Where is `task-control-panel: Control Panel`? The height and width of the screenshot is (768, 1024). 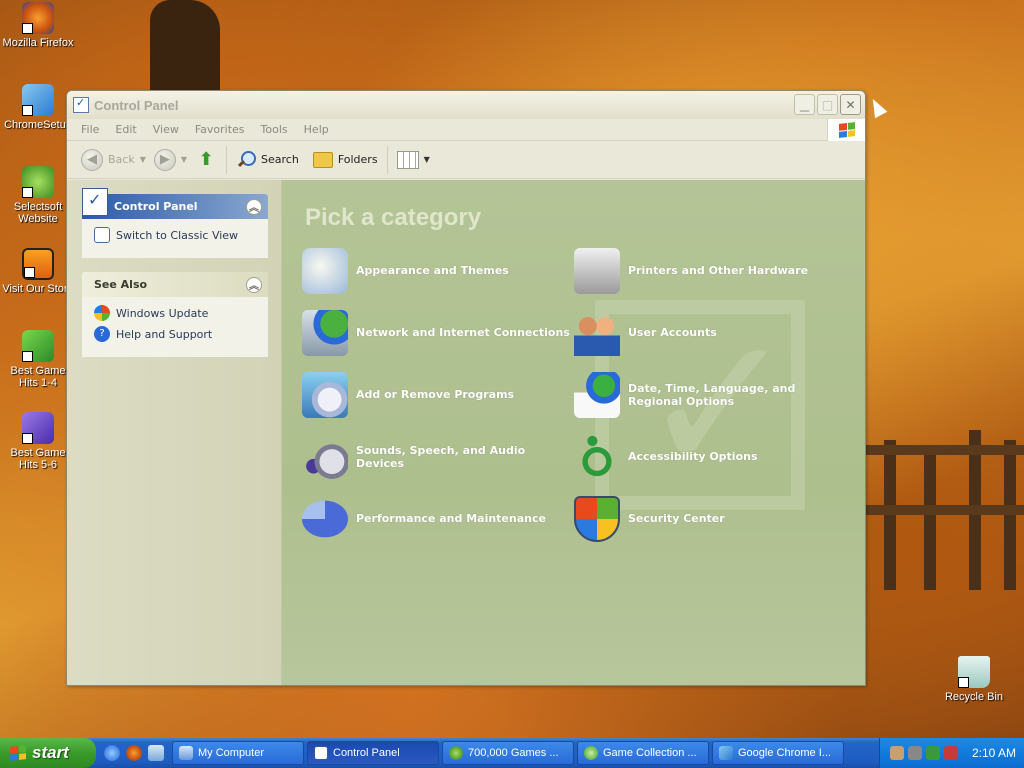
task-control-panel: Control Panel is located at coordinates (373, 753).